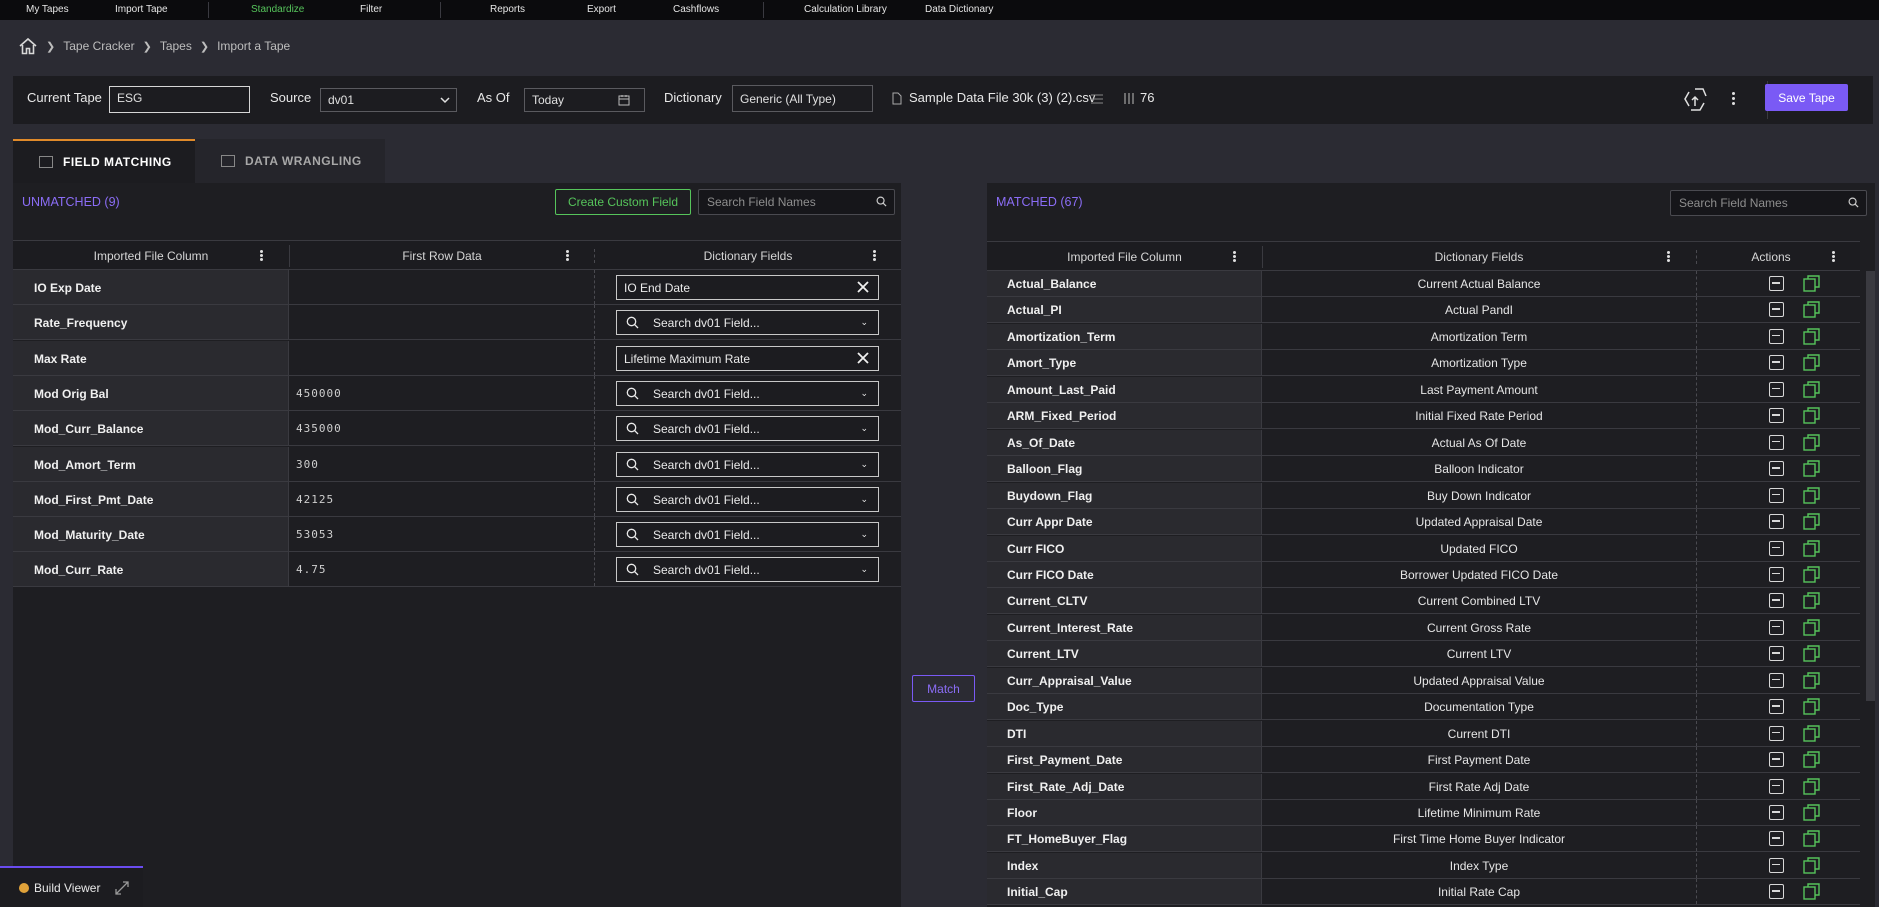 The image size is (1879, 907). I want to click on breadcrumb-item-tapes: Tapes, so click(176, 46).